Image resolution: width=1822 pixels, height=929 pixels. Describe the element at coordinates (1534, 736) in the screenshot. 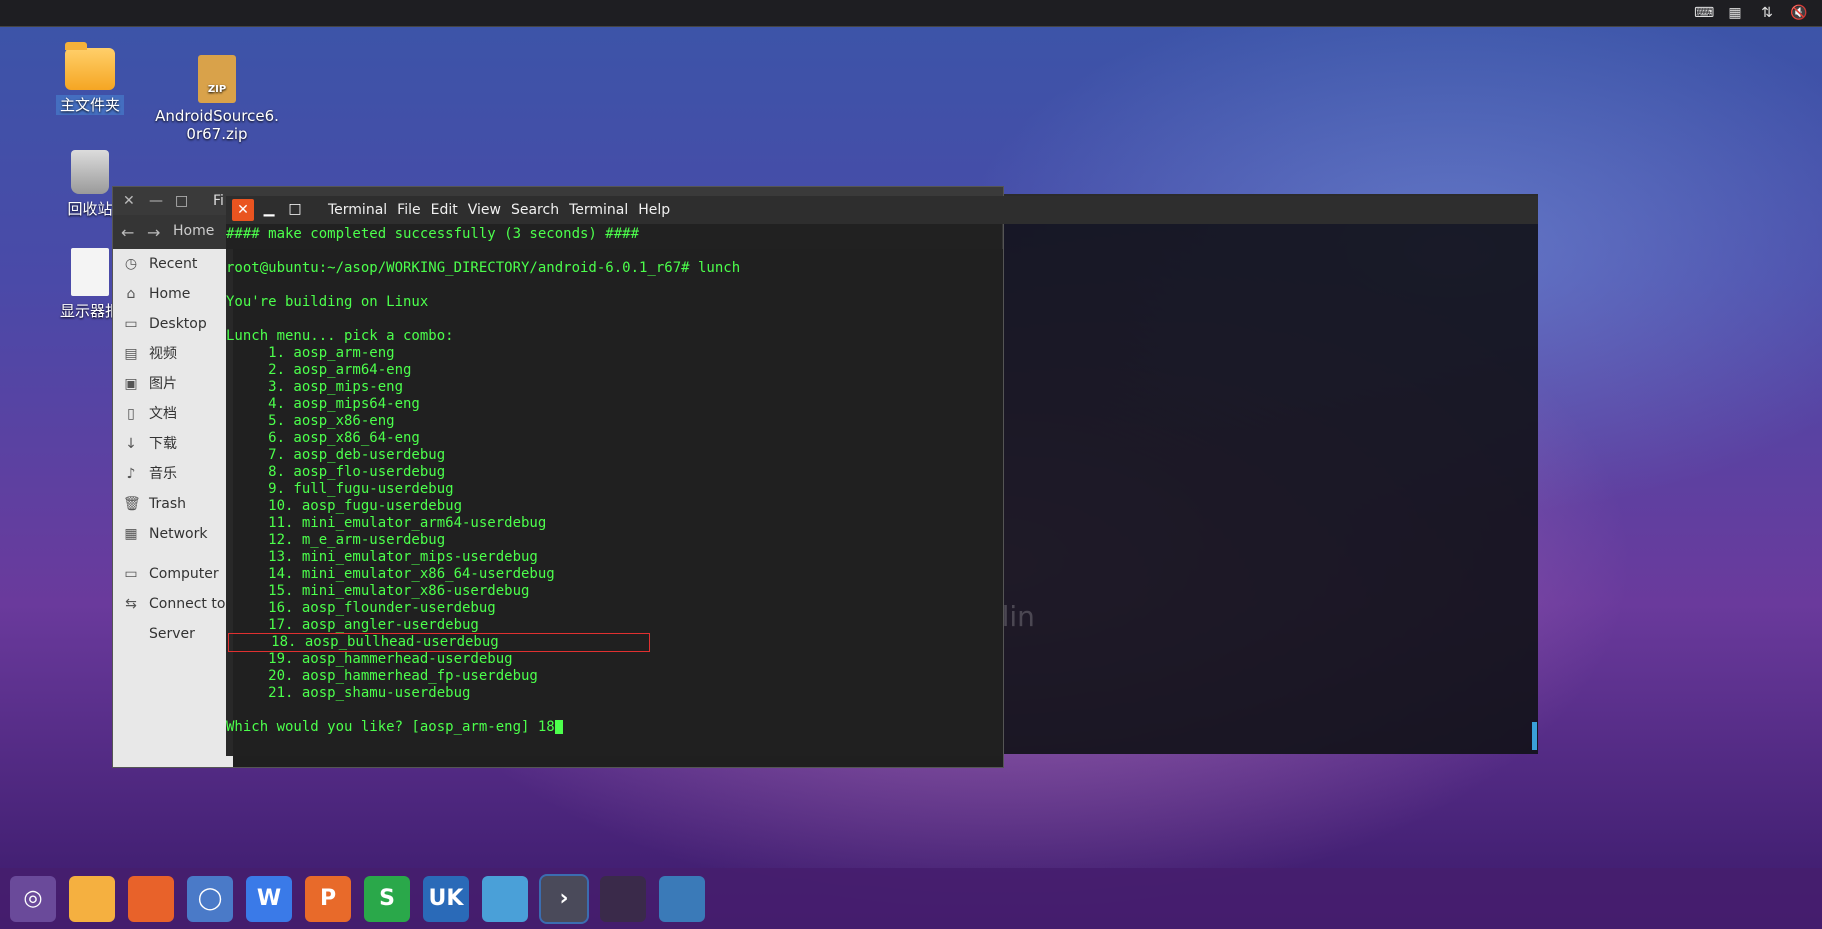

I see `scrollbar-indicator` at that location.